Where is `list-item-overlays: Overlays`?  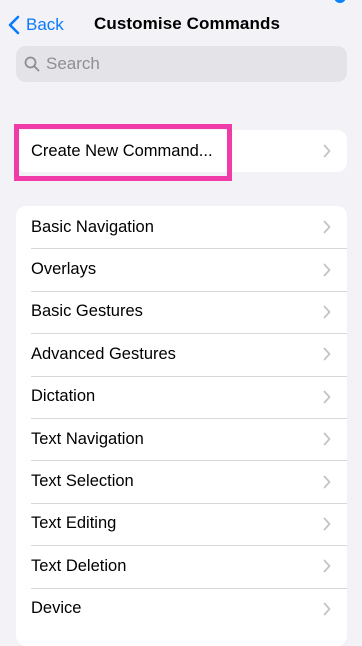 list-item-overlays: Overlays is located at coordinates (181, 269).